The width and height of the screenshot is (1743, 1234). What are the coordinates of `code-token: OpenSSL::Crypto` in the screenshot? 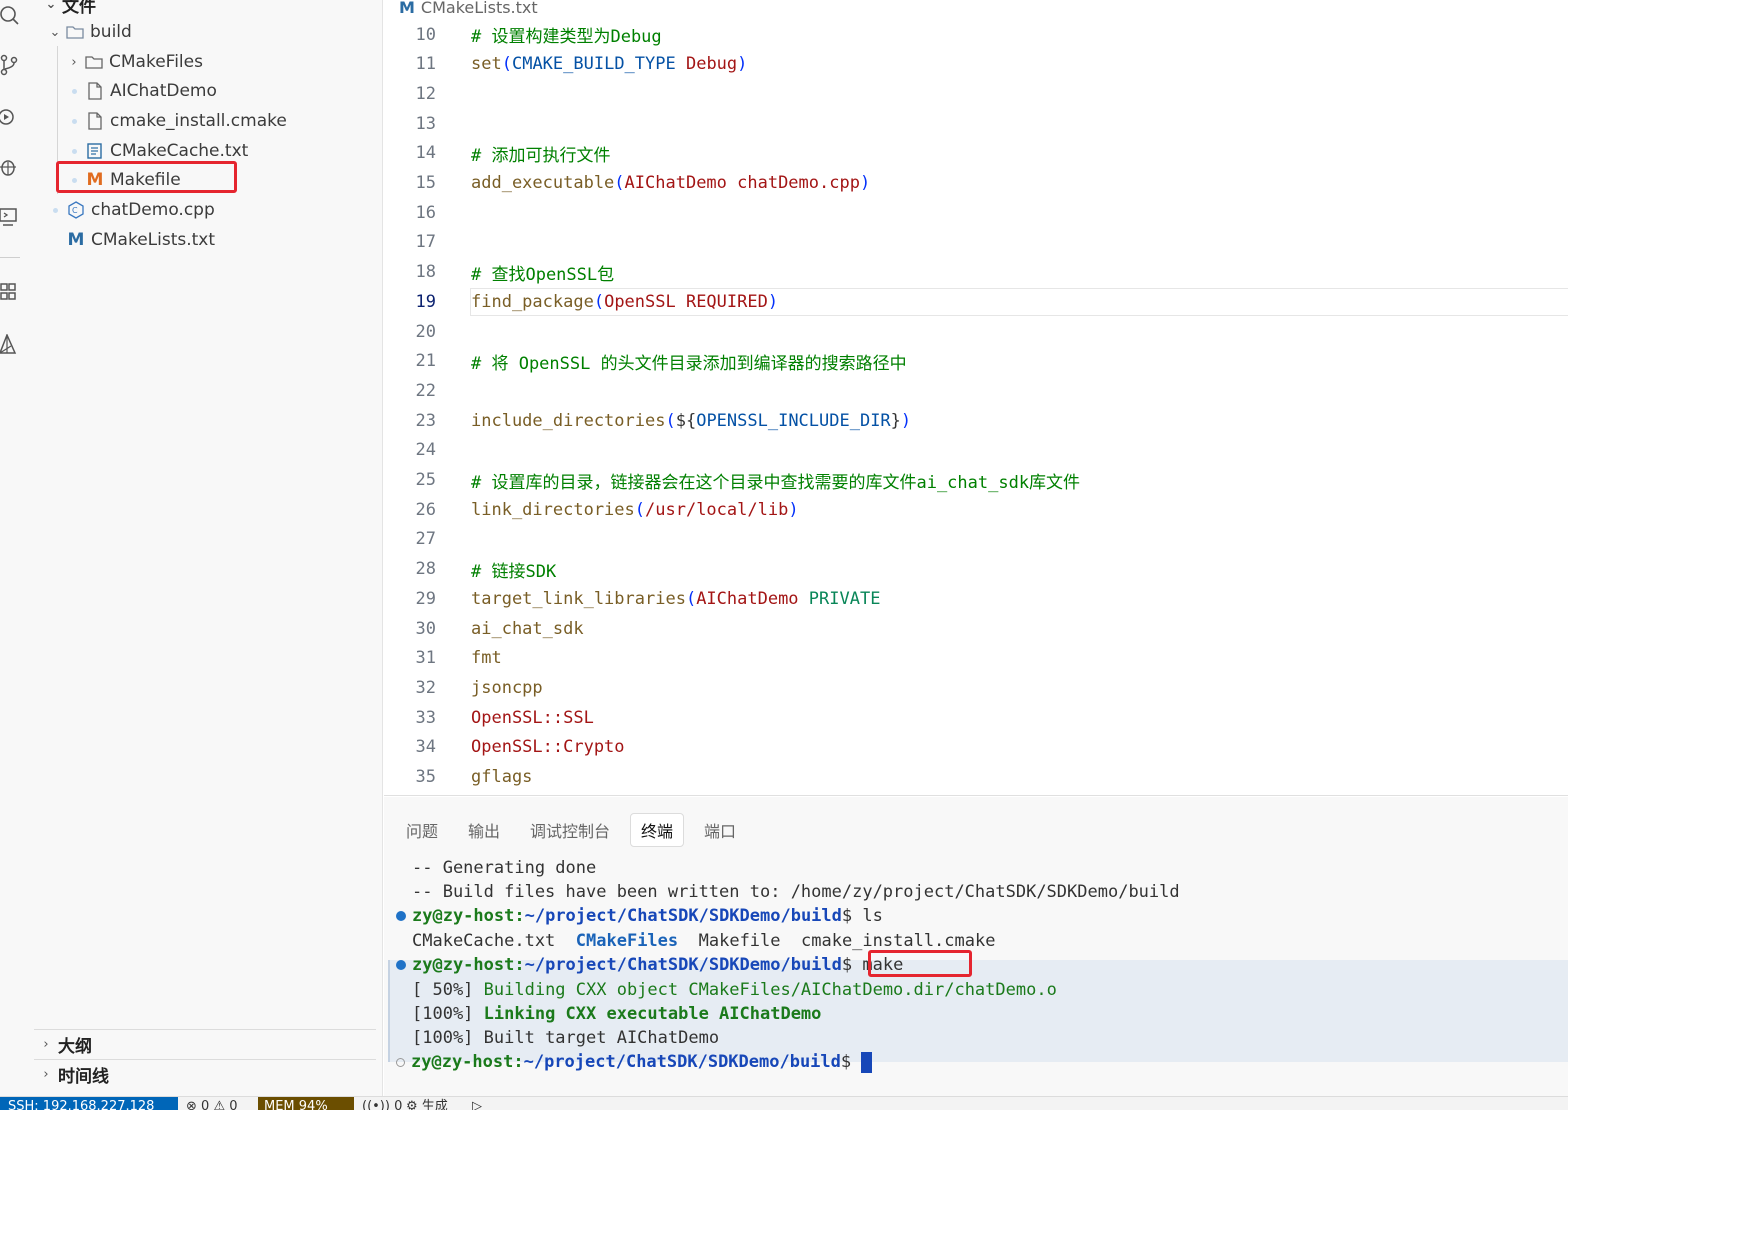 It's located at (548, 747).